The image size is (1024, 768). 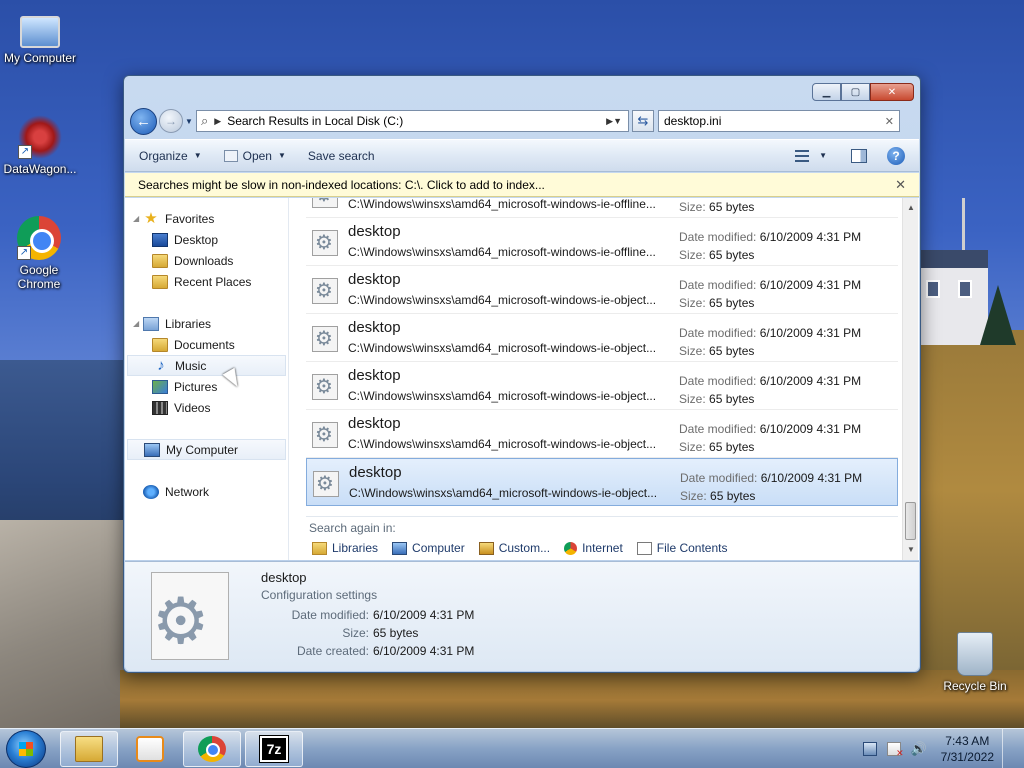 I want to click on search-box: ✕, so click(x=779, y=121).